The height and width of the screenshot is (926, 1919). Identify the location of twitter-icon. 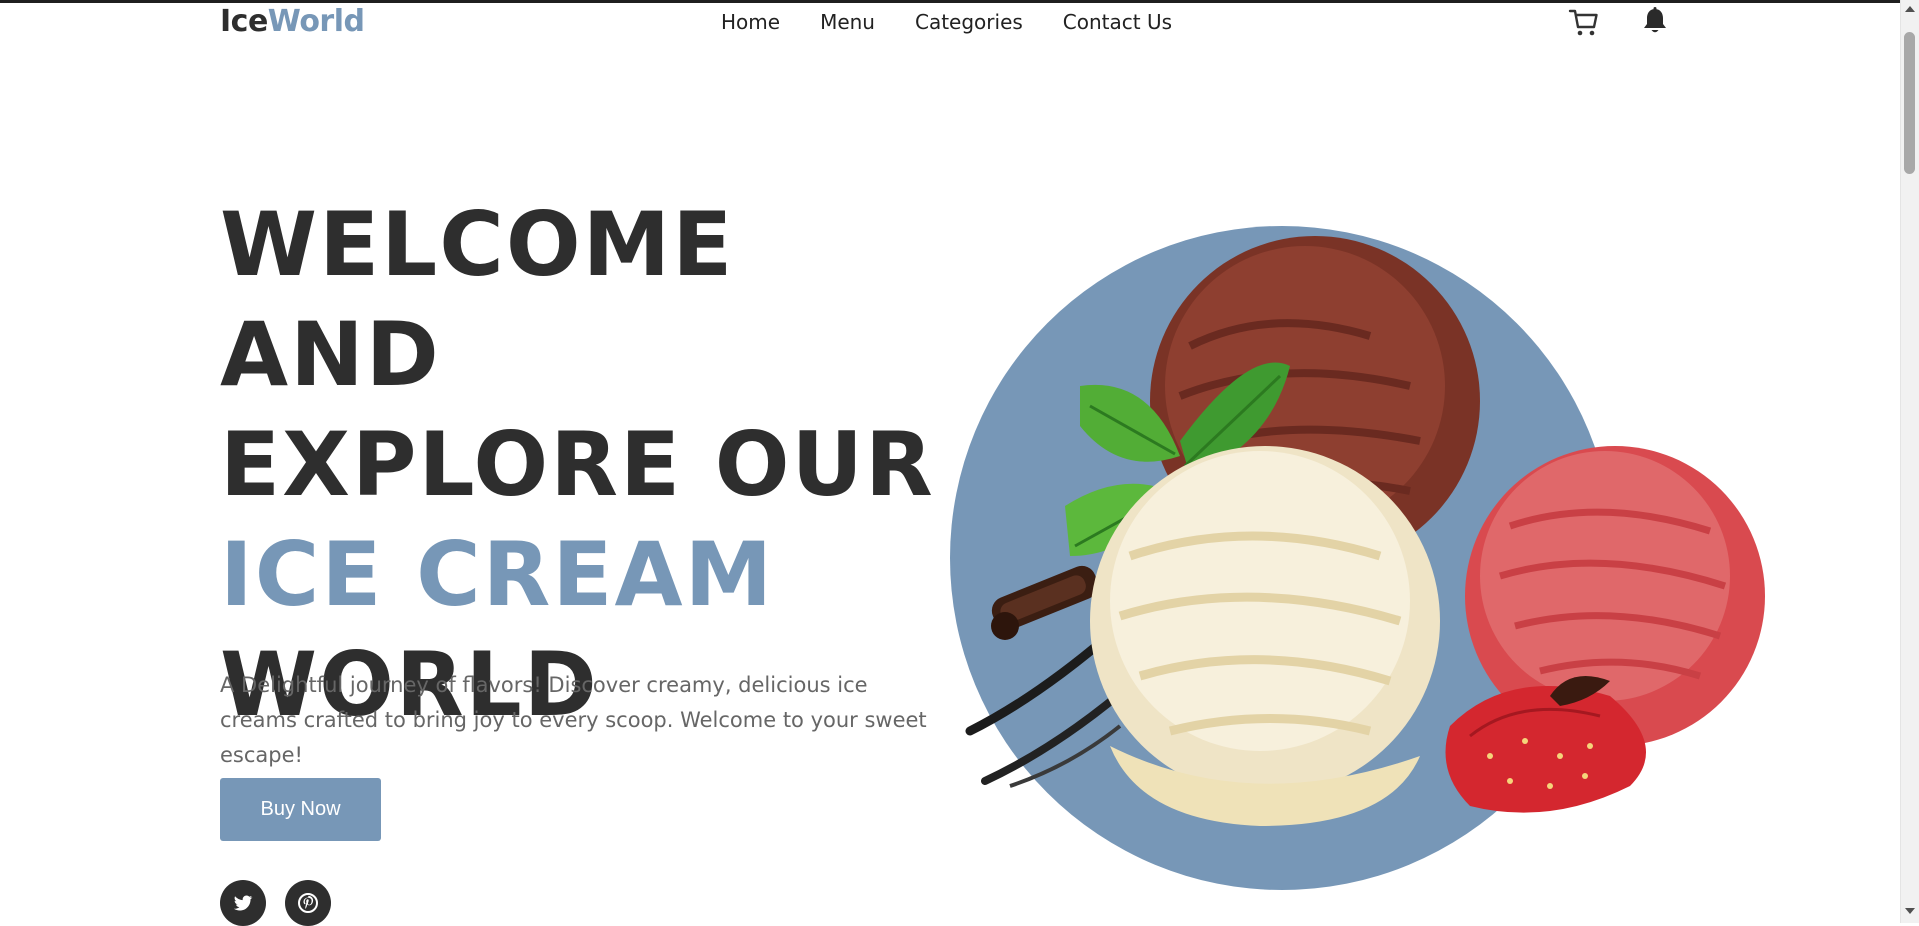
(243, 903).